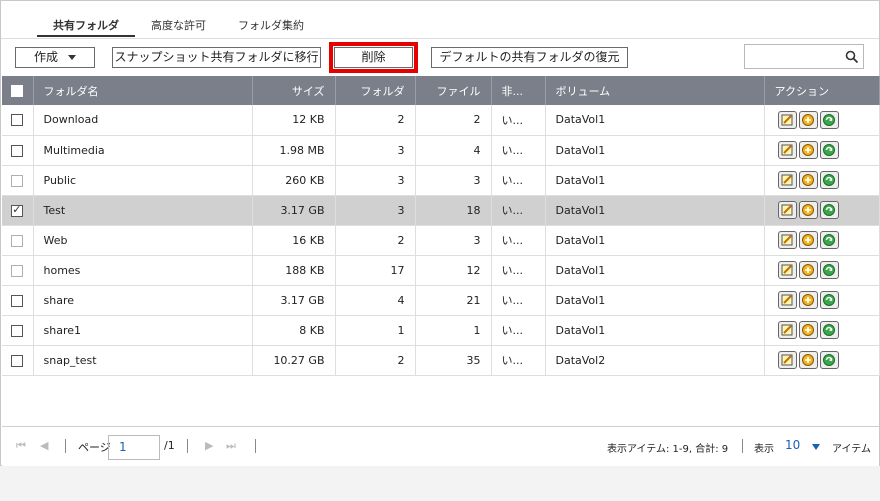 The image size is (880, 501). I want to click on table-row: share 3.17 GB 4 21 い... DataVol1, so click(441, 300).